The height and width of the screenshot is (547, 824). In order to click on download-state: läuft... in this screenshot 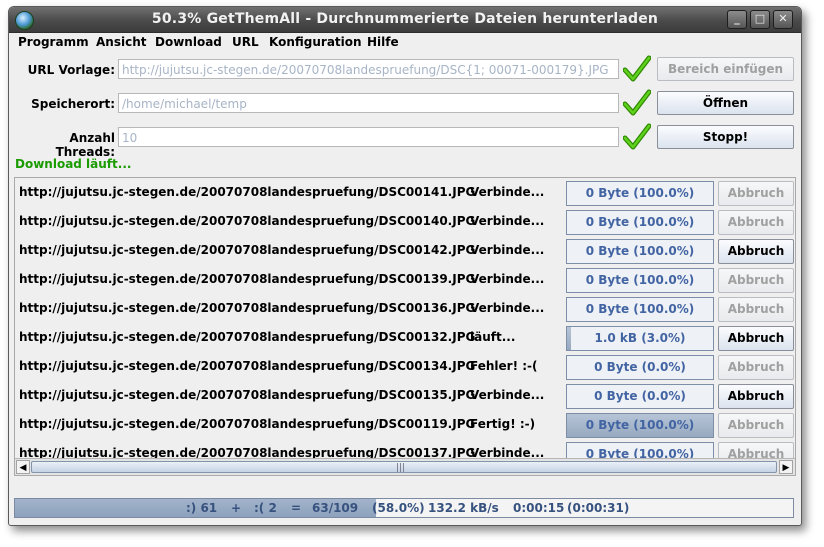, I will do `click(493, 337)`.